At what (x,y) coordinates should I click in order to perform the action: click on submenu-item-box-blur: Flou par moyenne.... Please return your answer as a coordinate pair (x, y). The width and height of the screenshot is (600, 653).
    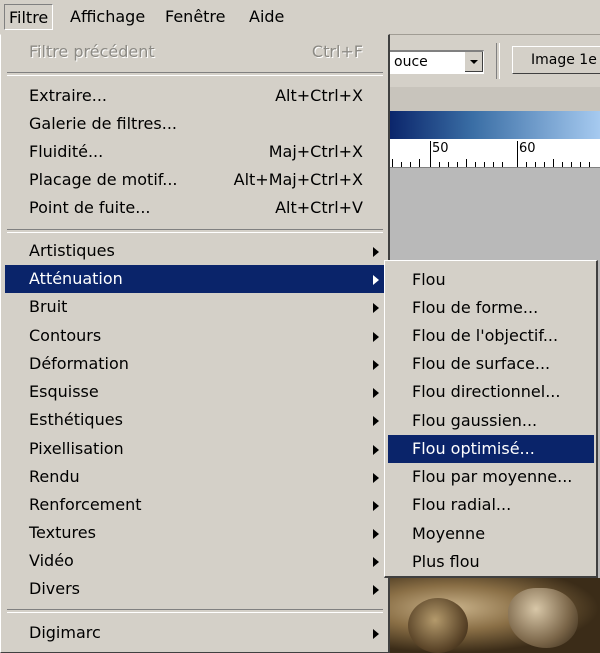
    Looking at the image, I should click on (491, 477).